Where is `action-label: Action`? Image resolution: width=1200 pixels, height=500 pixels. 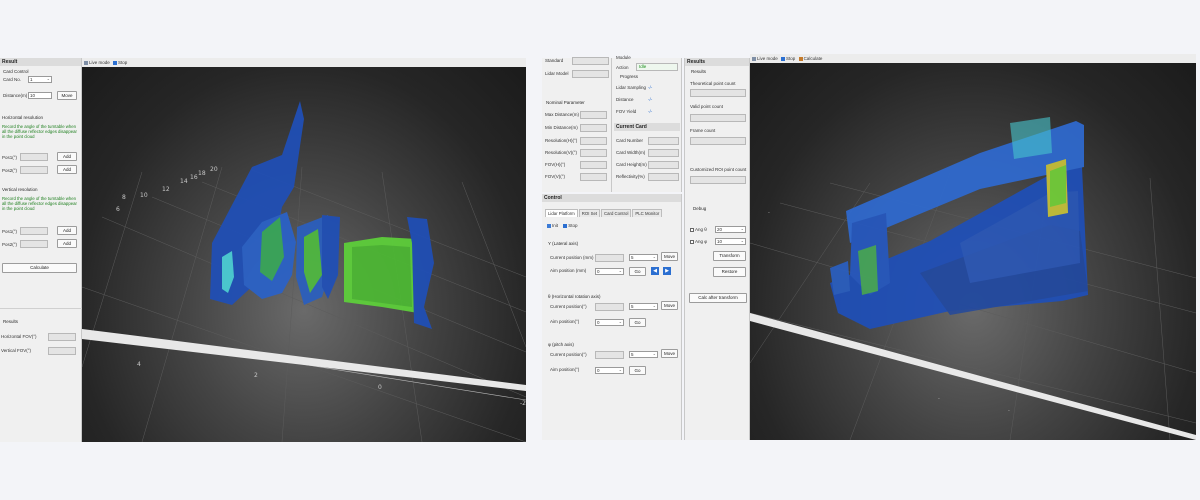 action-label: Action is located at coordinates (622, 67).